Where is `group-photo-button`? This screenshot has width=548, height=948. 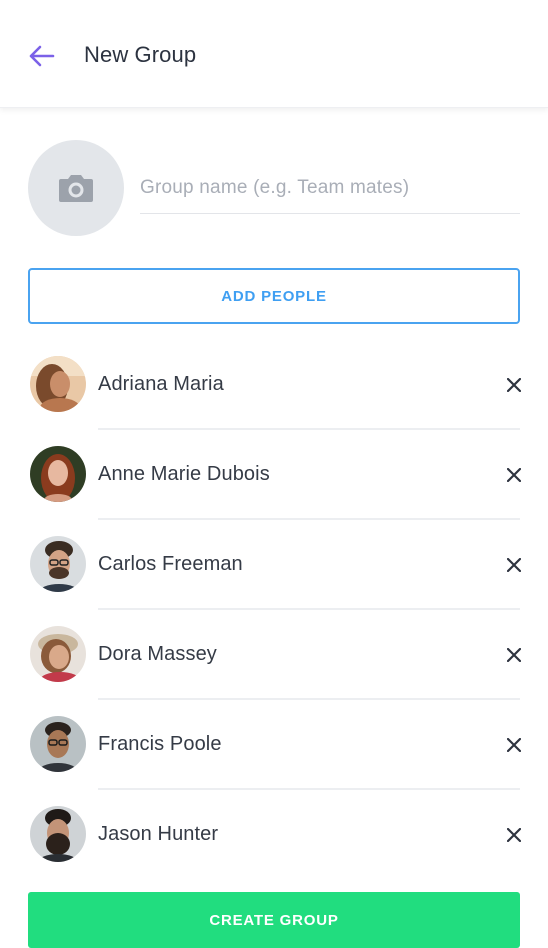 group-photo-button is located at coordinates (76, 188).